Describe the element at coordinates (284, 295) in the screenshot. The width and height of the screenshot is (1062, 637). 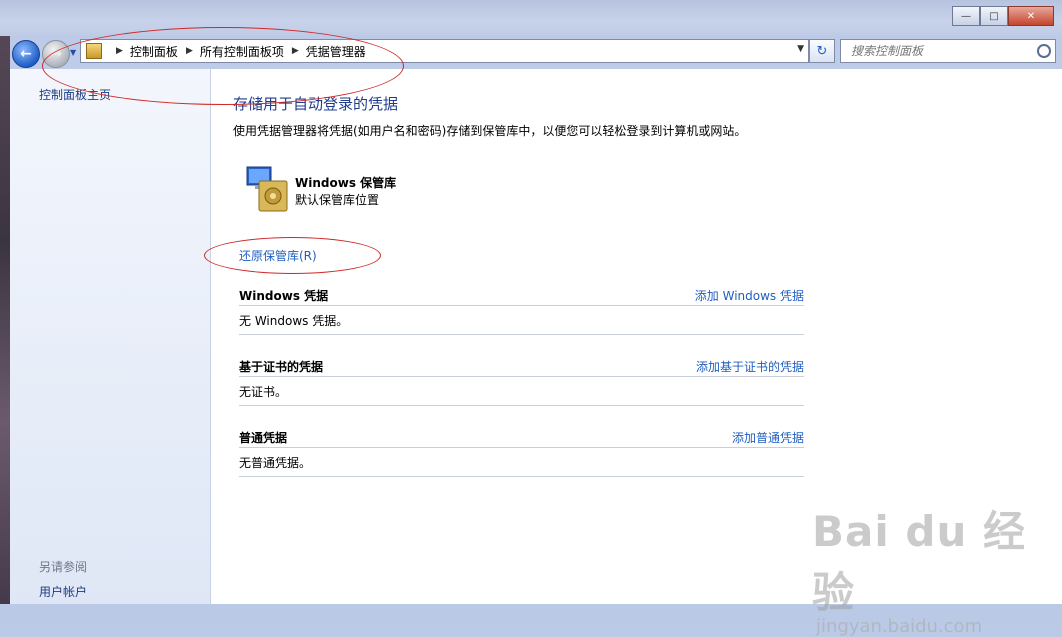
I see `section-title: Windows 凭据` at that location.